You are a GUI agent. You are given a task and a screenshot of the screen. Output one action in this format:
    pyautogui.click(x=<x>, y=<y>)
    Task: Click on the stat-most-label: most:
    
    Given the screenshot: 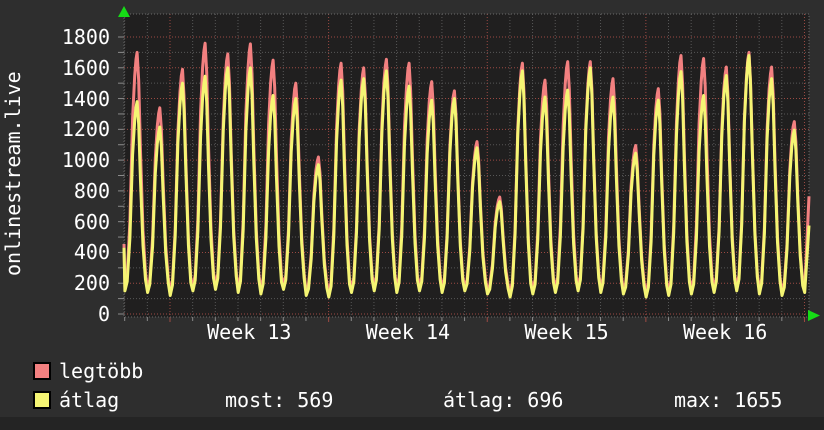 What is the action you would take?
    pyautogui.click(x=255, y=400)
    